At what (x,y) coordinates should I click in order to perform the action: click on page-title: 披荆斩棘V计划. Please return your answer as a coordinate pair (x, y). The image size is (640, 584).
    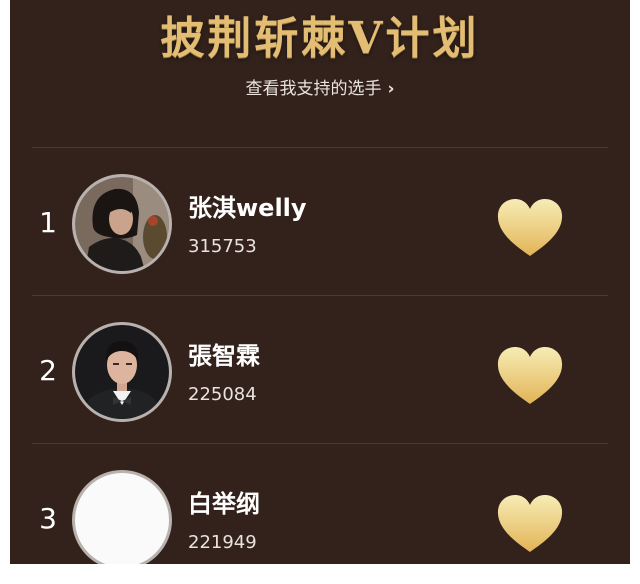
    Looking at the image, I should click on (320, 38).